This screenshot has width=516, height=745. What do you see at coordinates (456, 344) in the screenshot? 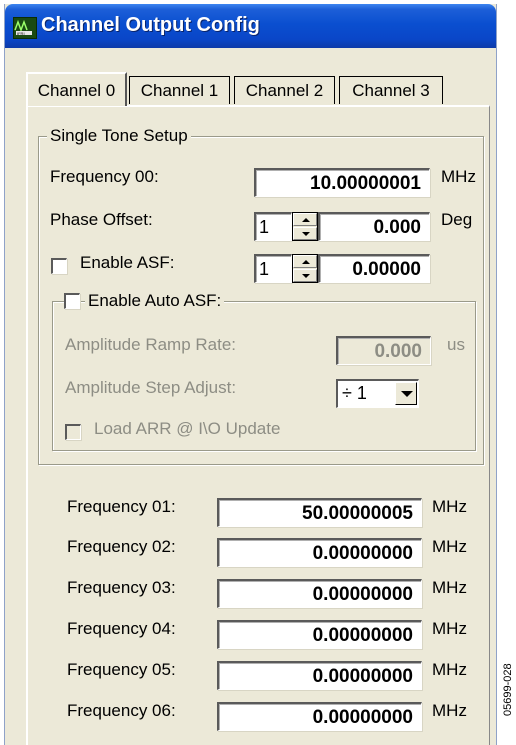
I see `ramp-rate-unit: us` at bounding box center [456, 344].